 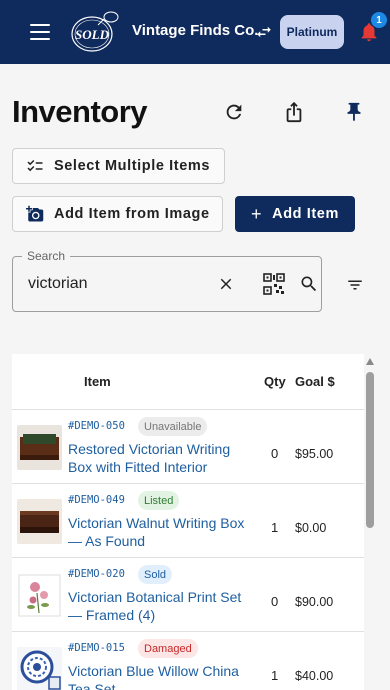 I want to click on item-sku: #DEMO-015, so click(x=96, y=648).